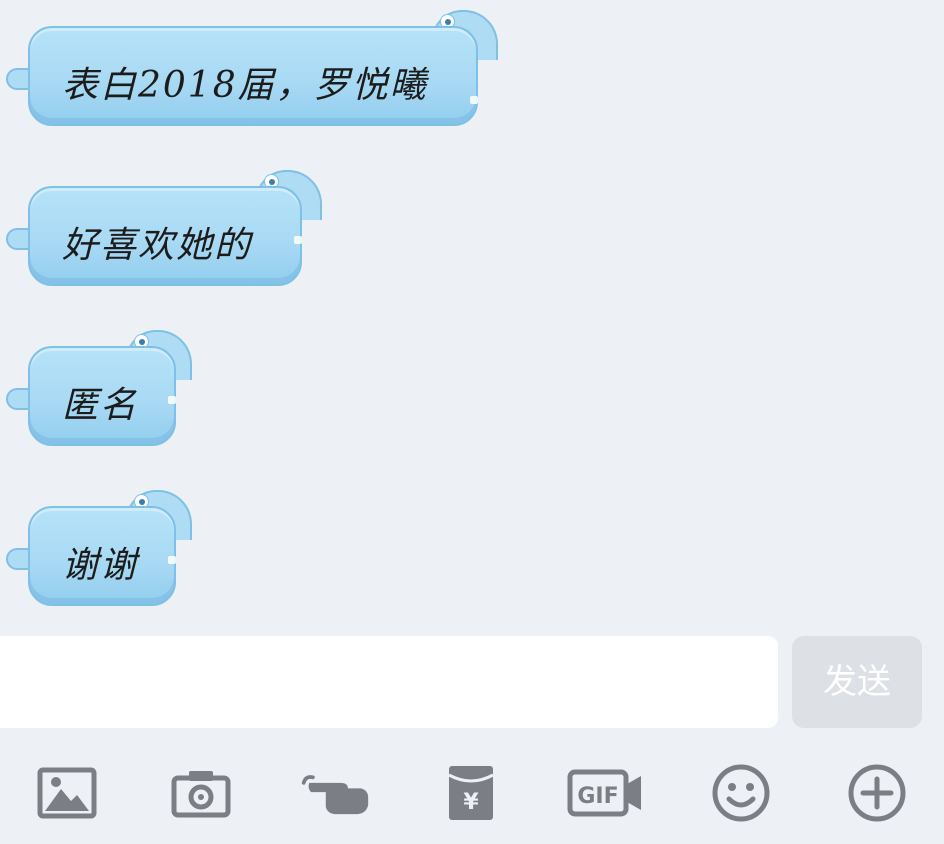 The image size is (944, 844). What do you see at coordinates (100, 565) in the screenshot?
I see `message-text: 谢谢` at bounding box center [100, 565].